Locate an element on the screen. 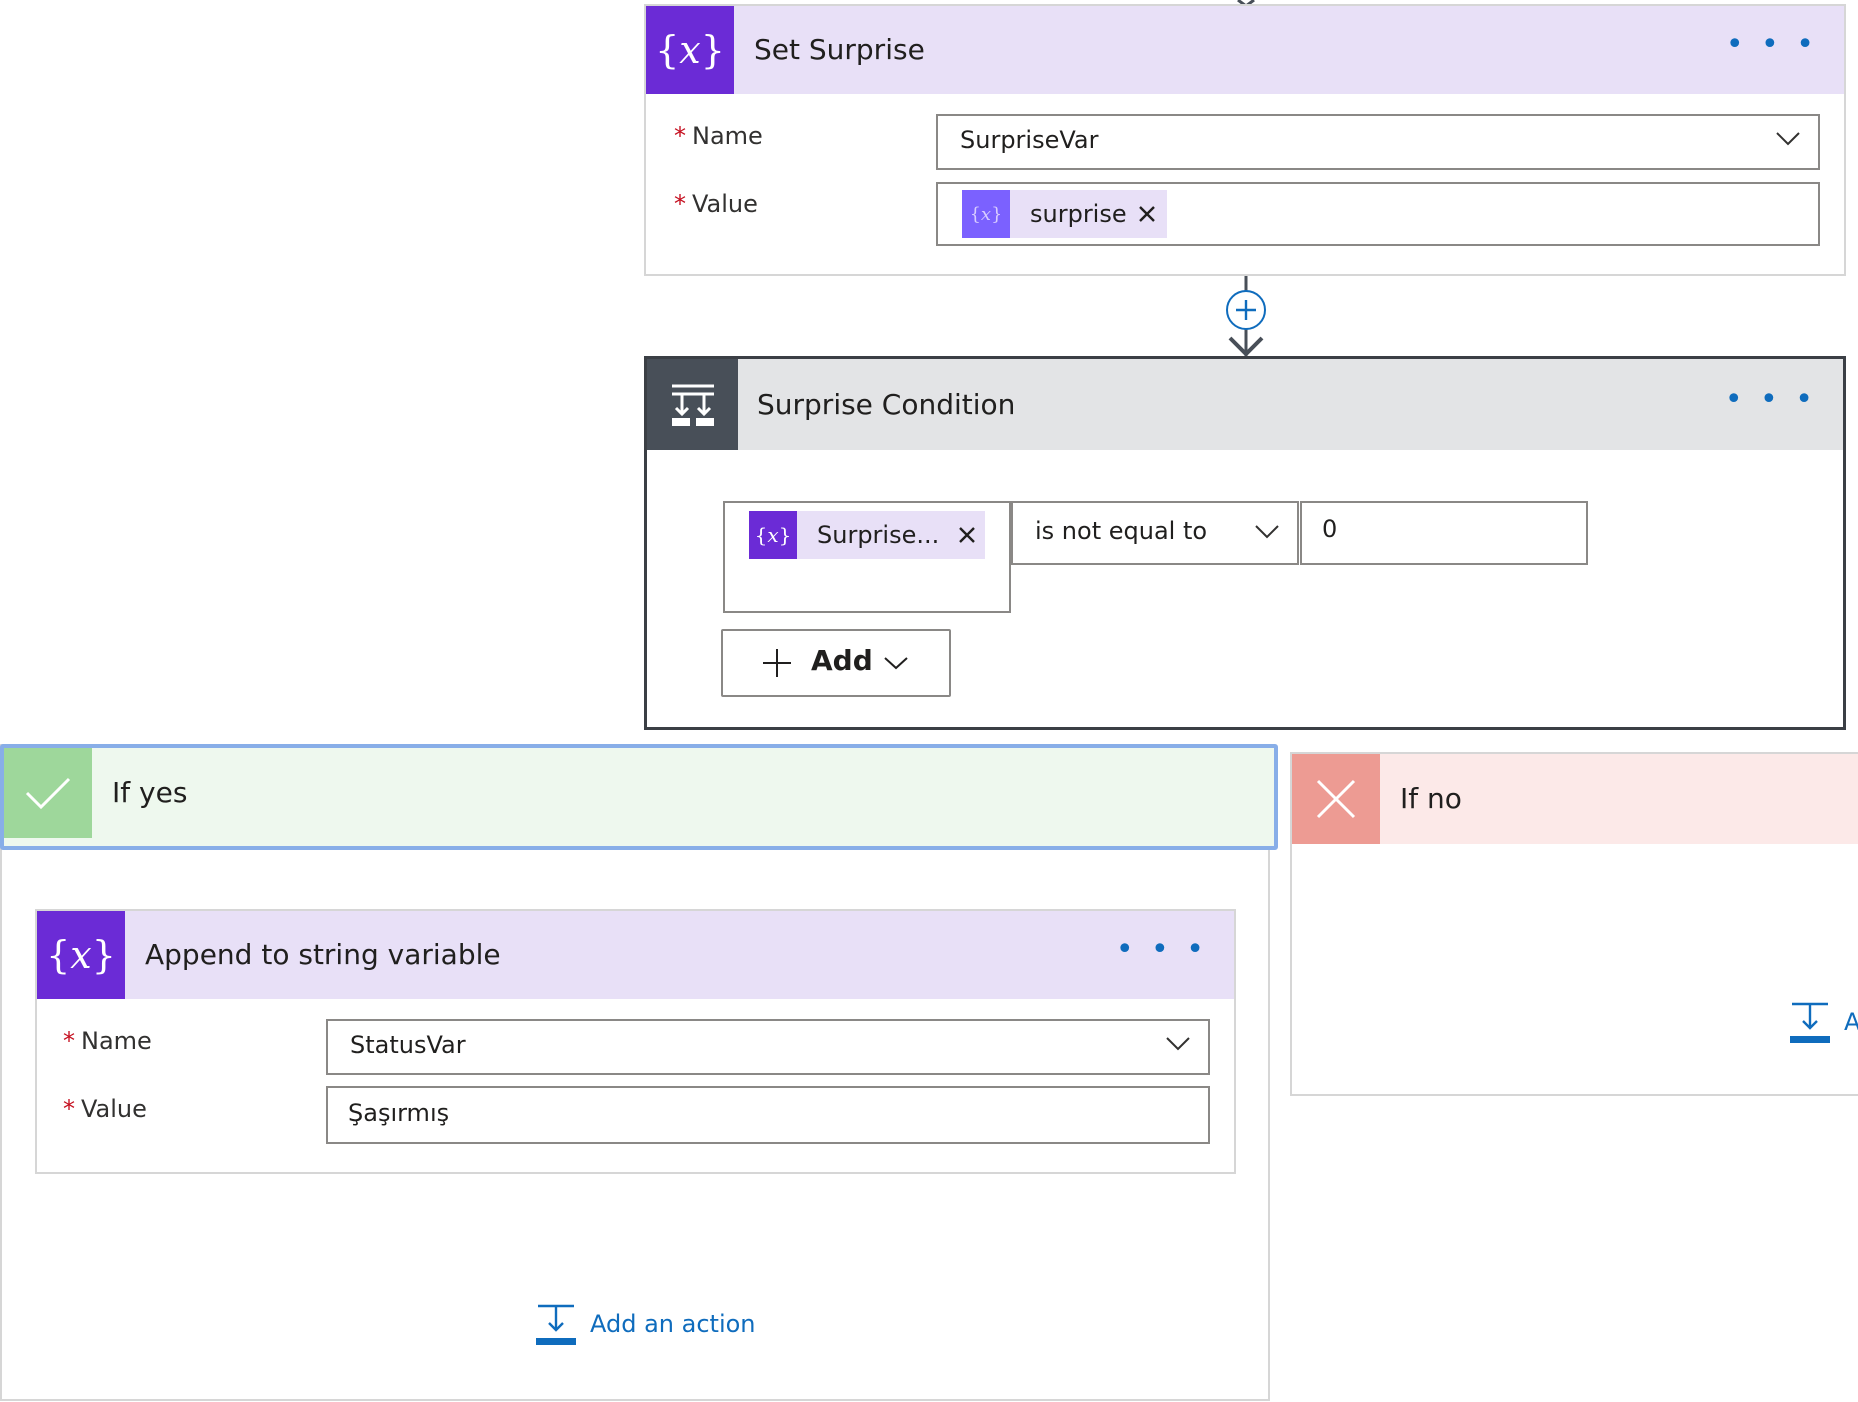 Image resolution: width=1858 pixels, height=1402 pixels. right-operand-value: 0 is located at coordinates (1330, 529).